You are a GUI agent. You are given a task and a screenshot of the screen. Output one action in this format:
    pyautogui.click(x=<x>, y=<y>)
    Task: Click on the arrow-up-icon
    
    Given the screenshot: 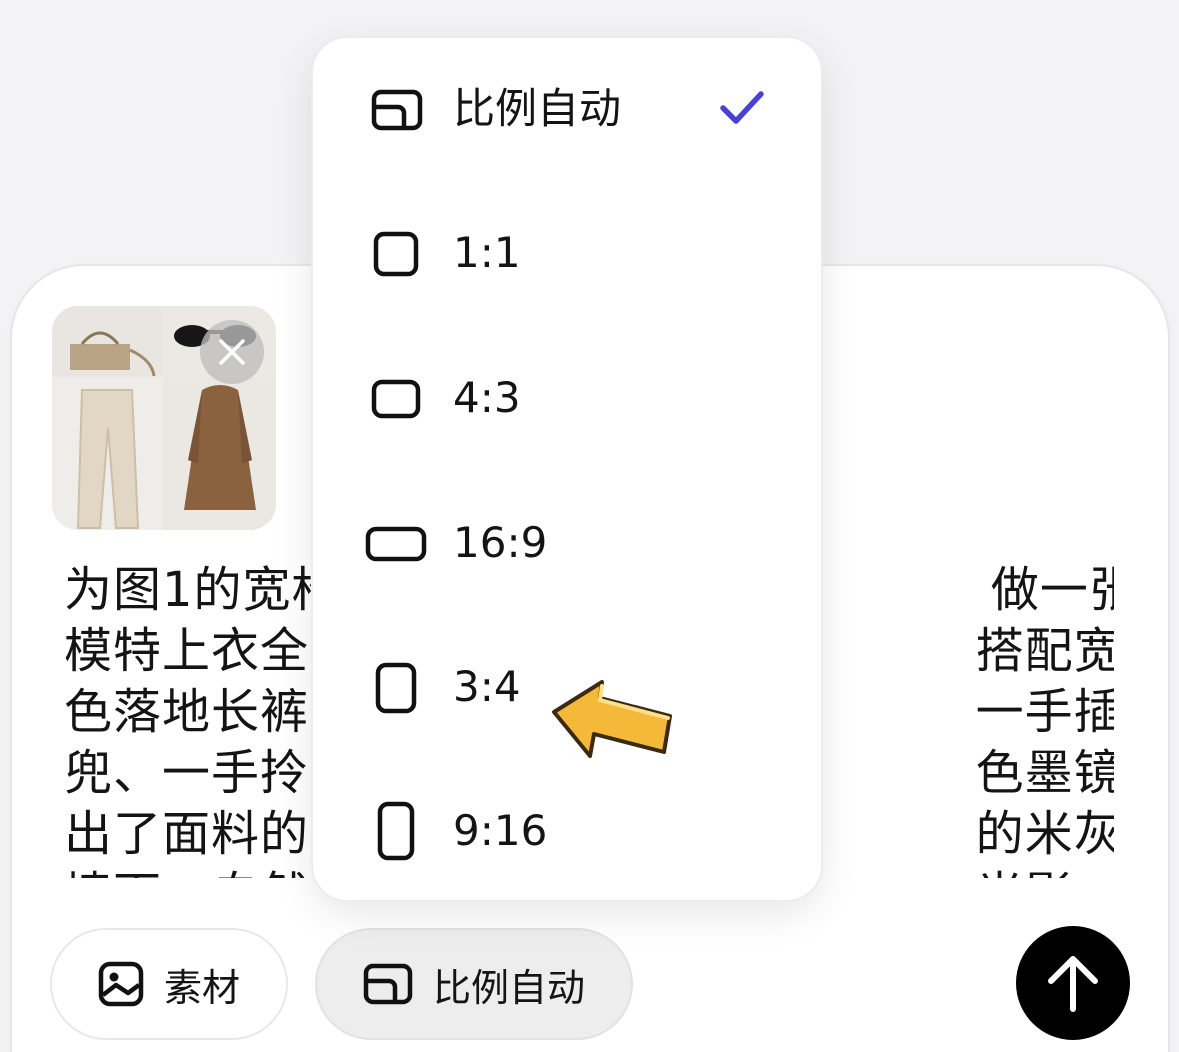 What is the action you would take?
    pyautogui.click(x=1073, y=984)
    